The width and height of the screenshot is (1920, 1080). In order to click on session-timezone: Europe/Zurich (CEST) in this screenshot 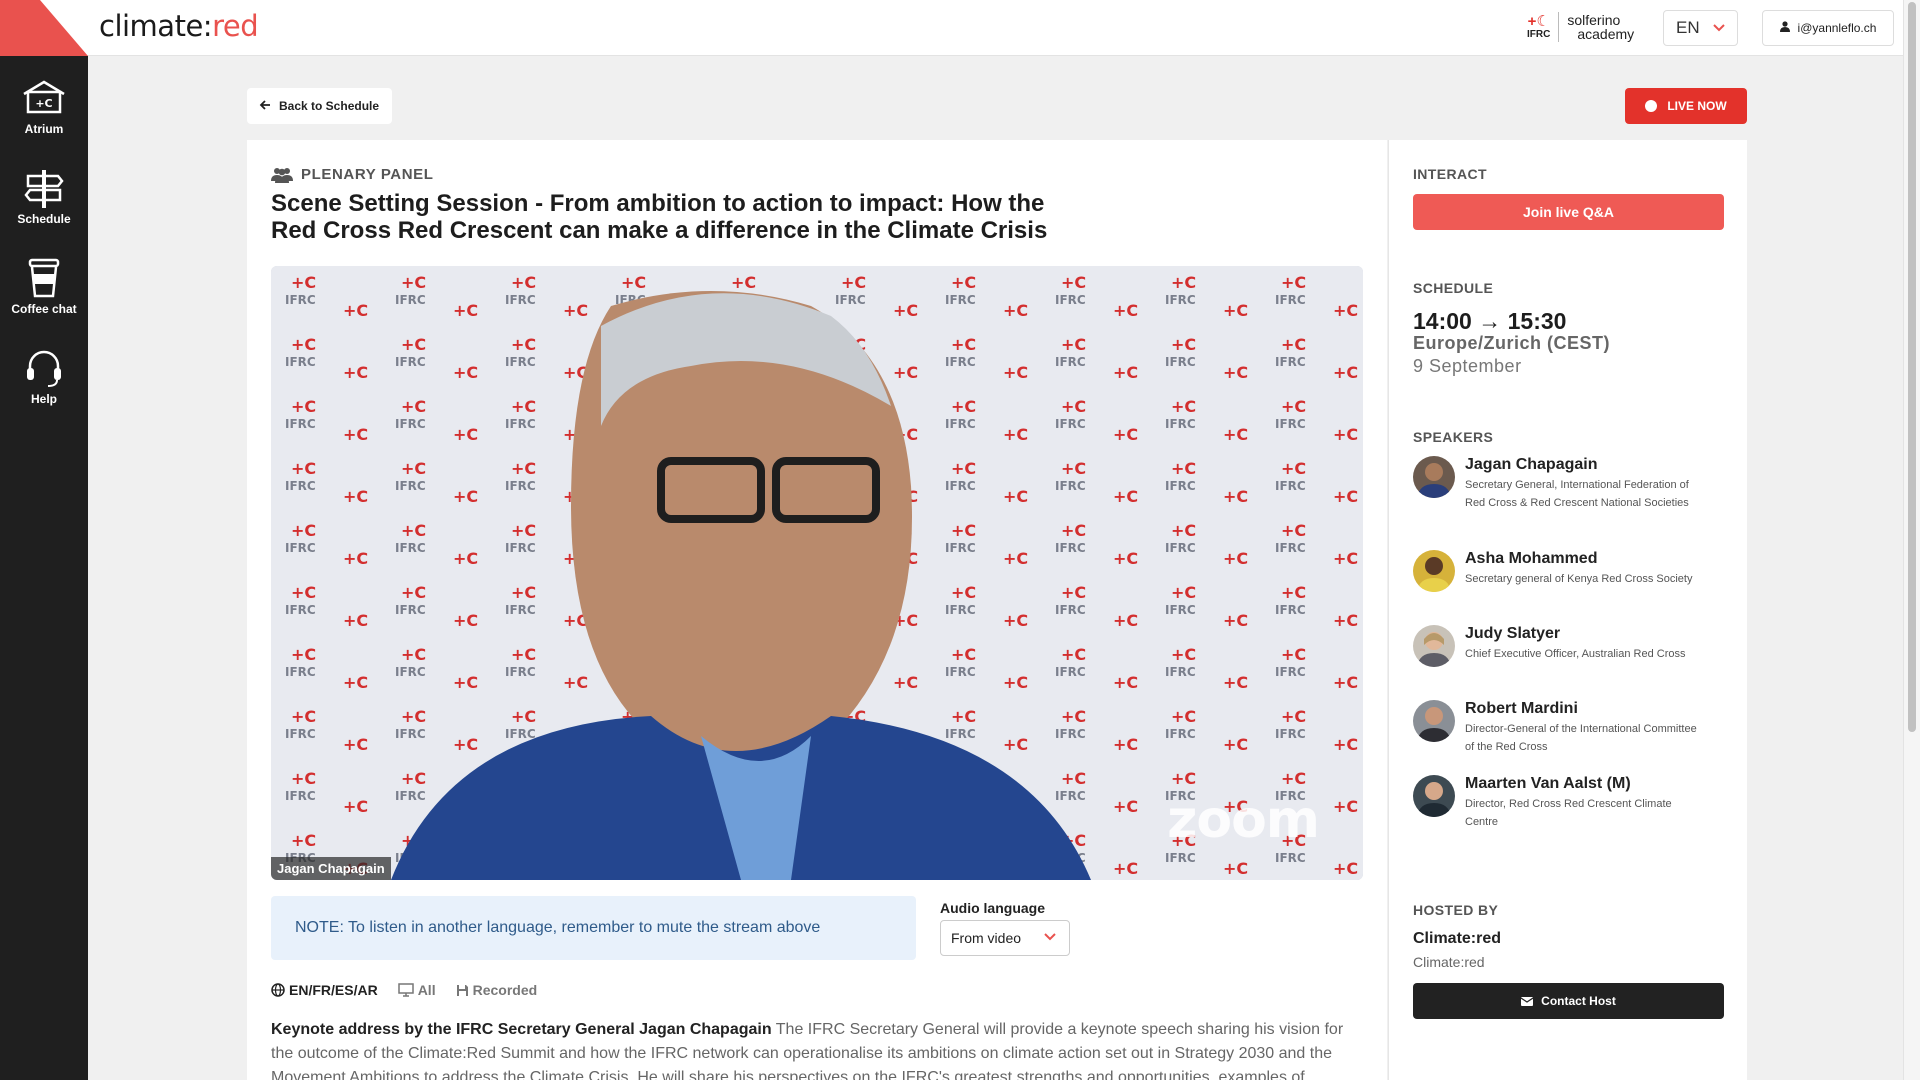, I will do `click(1512, 343)`.